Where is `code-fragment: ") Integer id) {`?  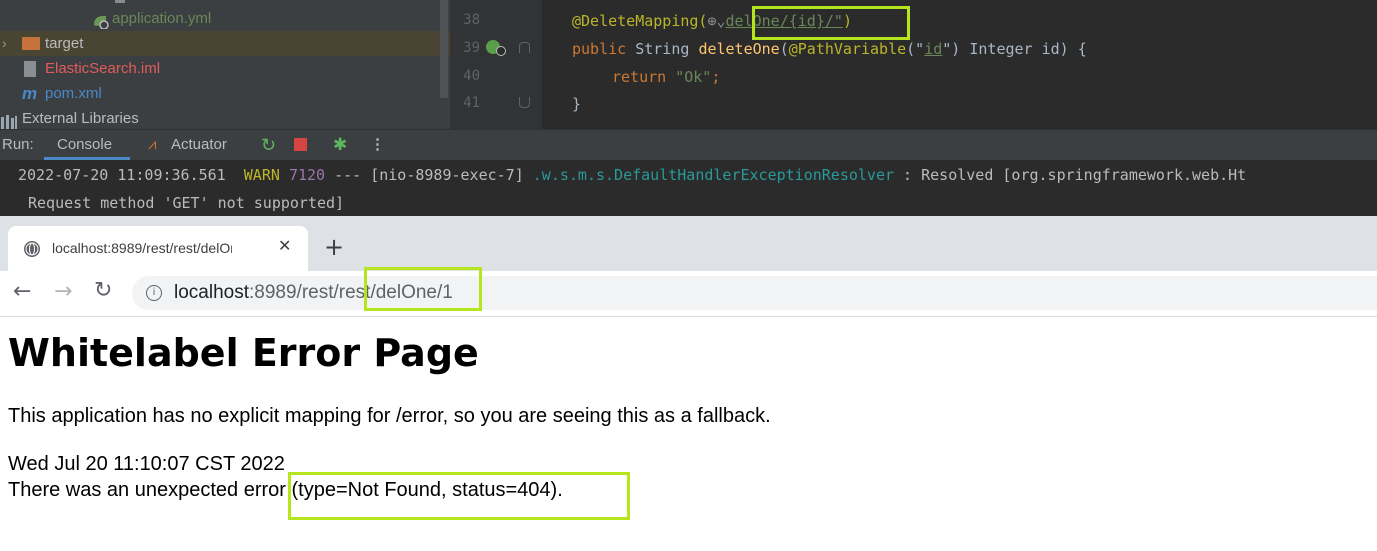
code-fragment: ") Integer id) { is located at coordinates (1014, 49).